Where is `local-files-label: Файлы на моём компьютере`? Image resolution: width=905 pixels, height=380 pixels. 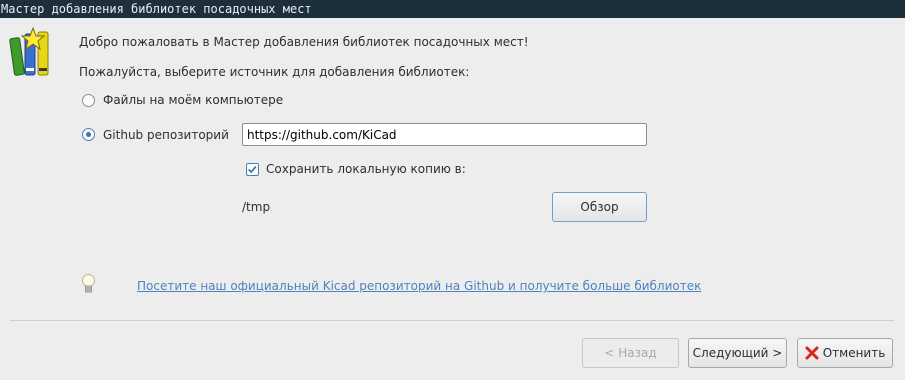 local-files-label: Файлы на моём компьютере is located at coordinates (193, 100).